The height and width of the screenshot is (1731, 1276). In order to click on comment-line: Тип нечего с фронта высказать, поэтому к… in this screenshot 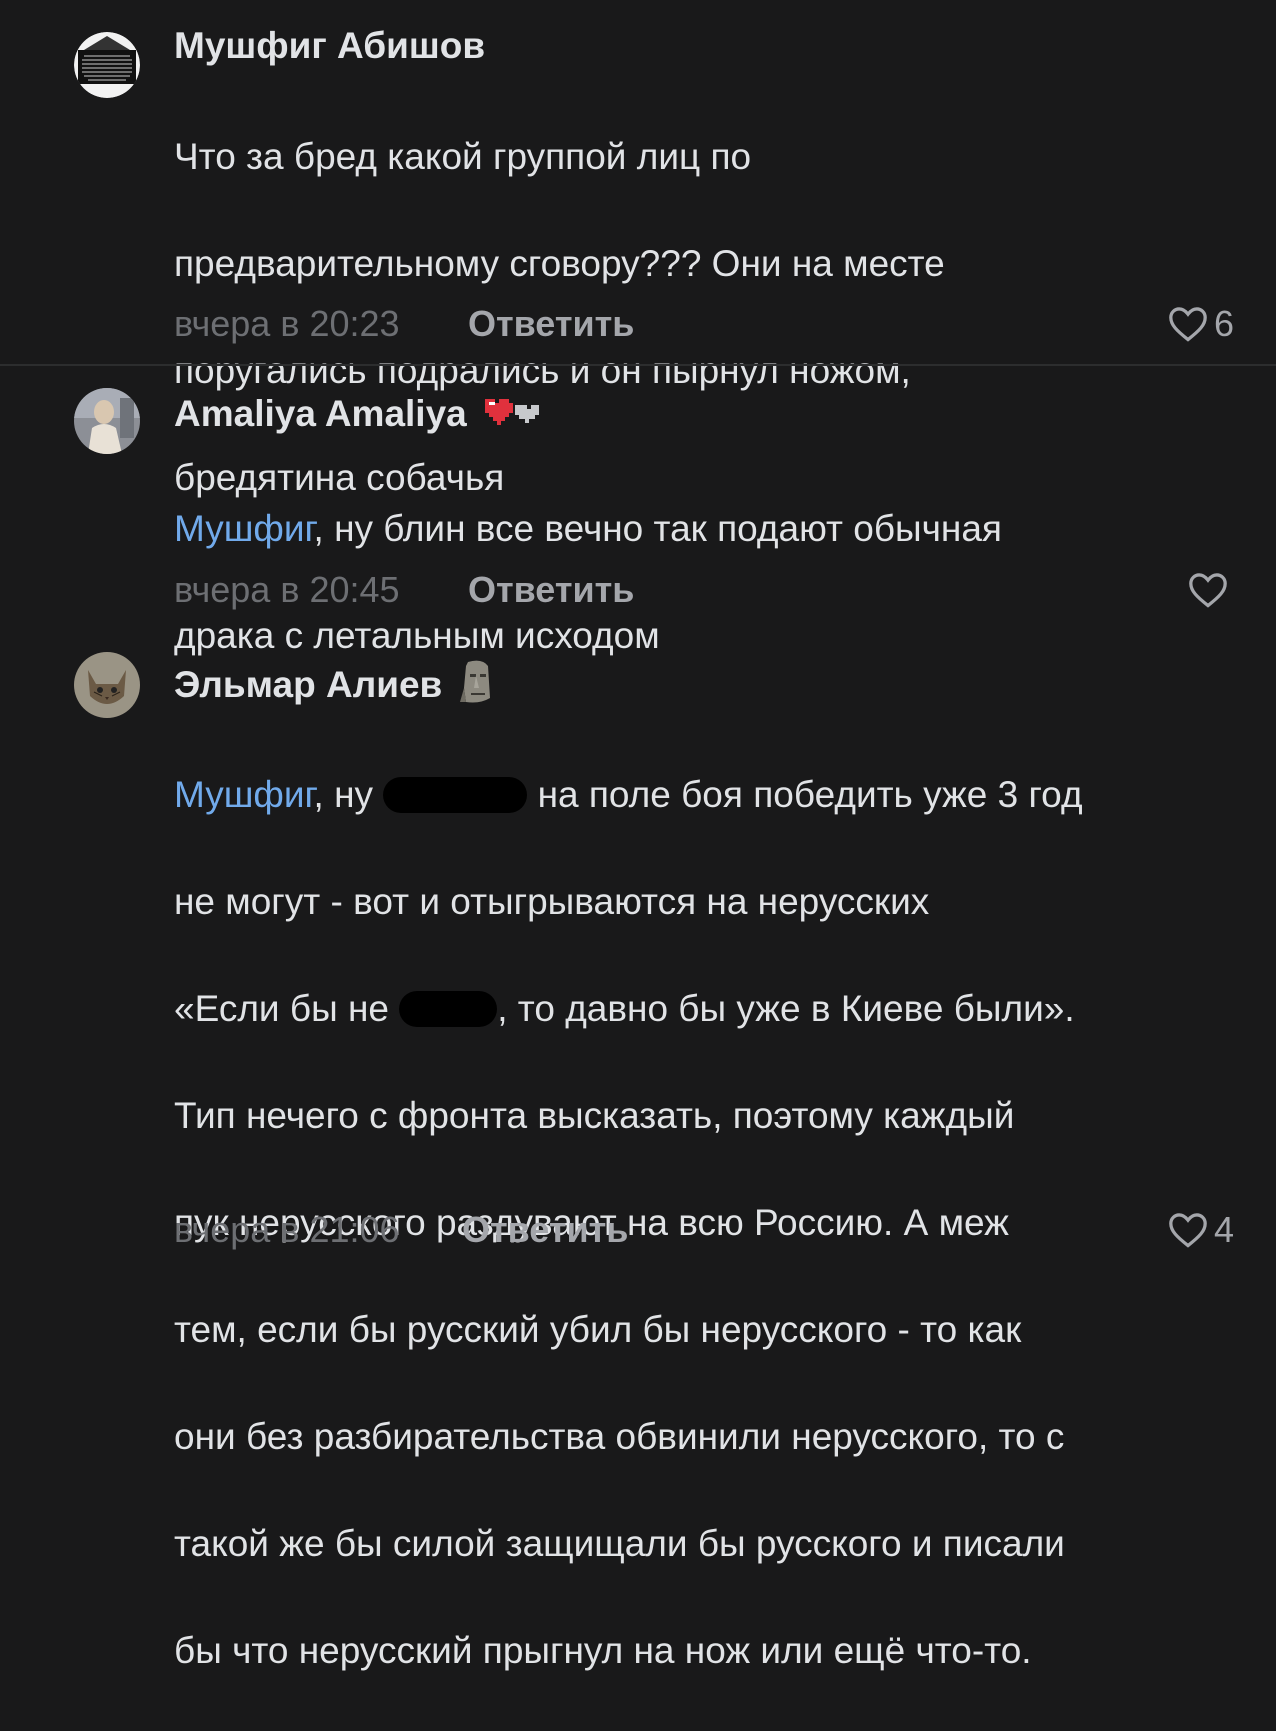, I will do `click(594, 1115)`.